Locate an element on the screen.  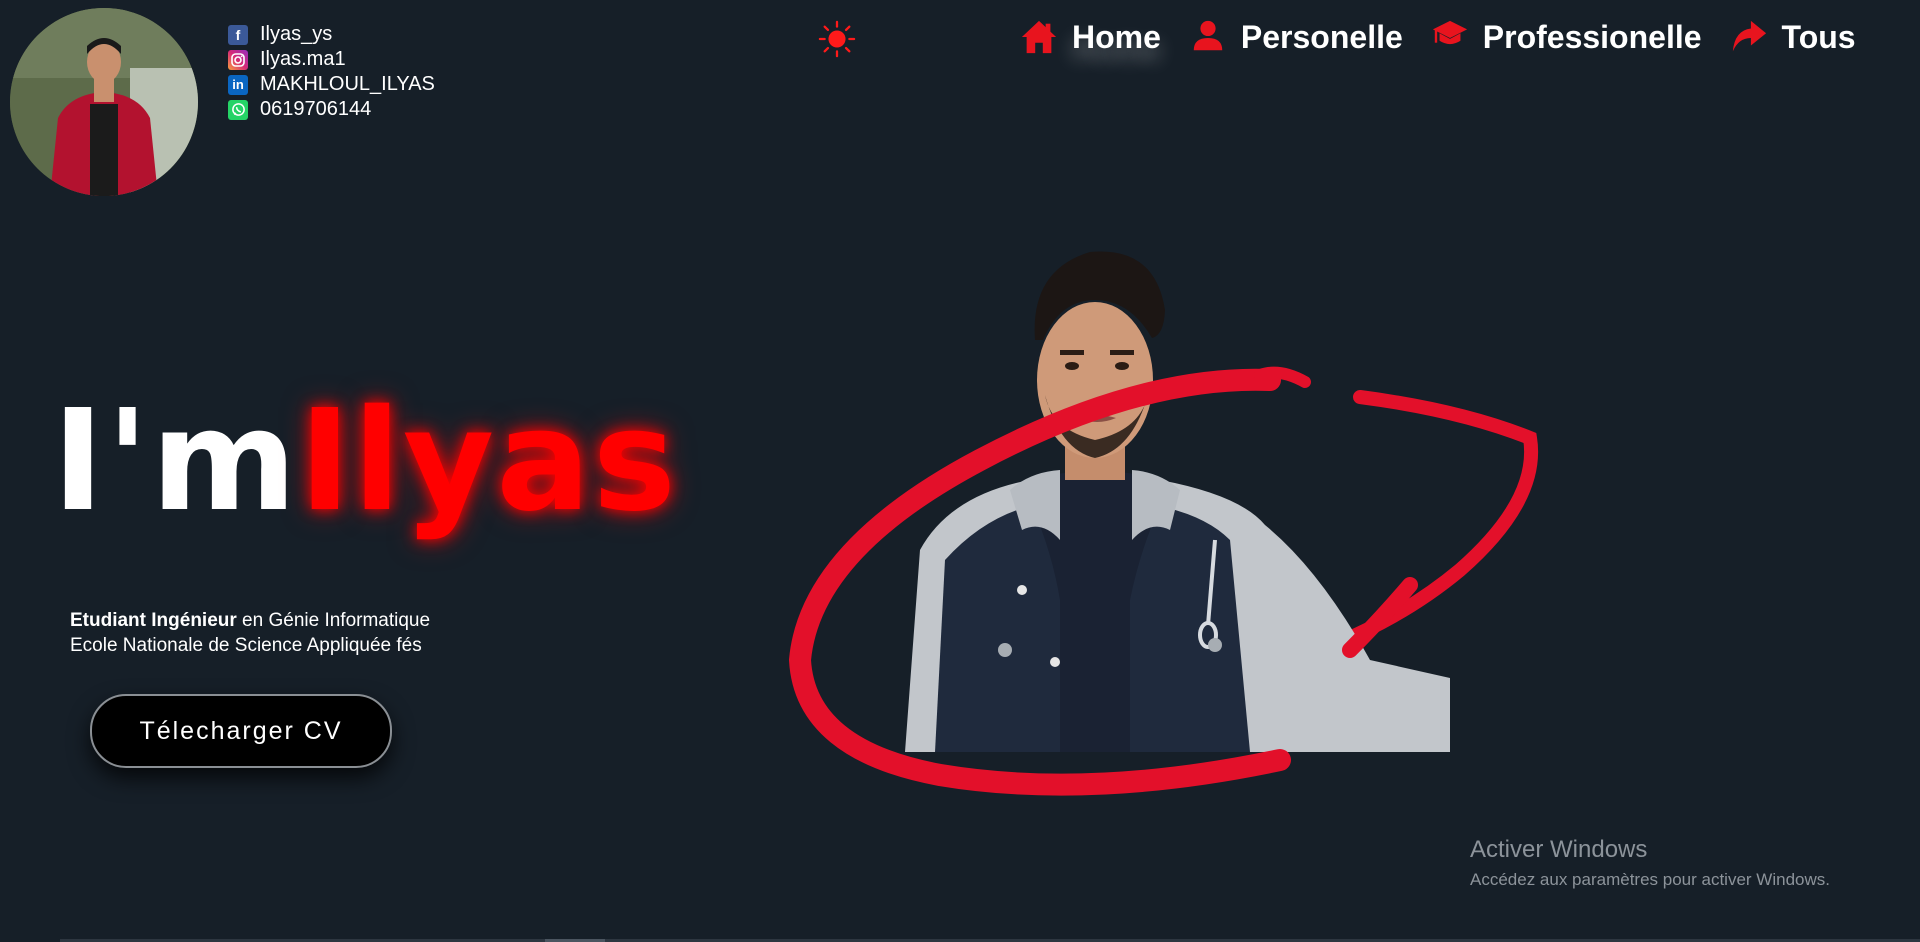
nav-tous: Tous is located at coordinates (1793, 37).